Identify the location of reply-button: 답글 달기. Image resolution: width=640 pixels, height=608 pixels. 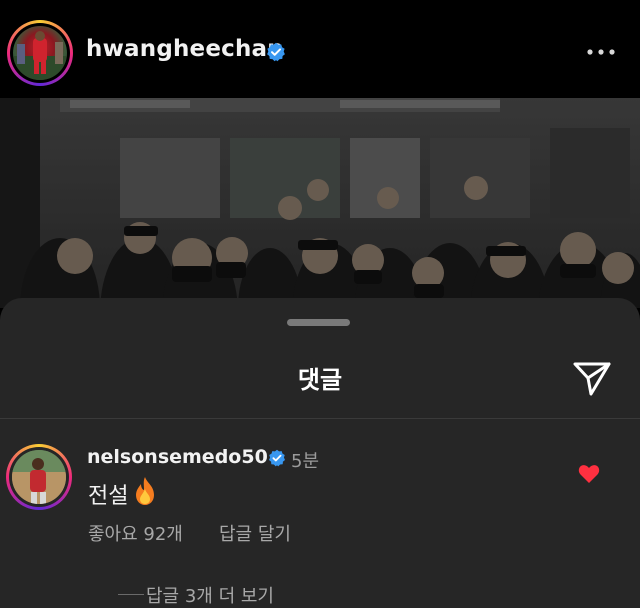
(255, 533).